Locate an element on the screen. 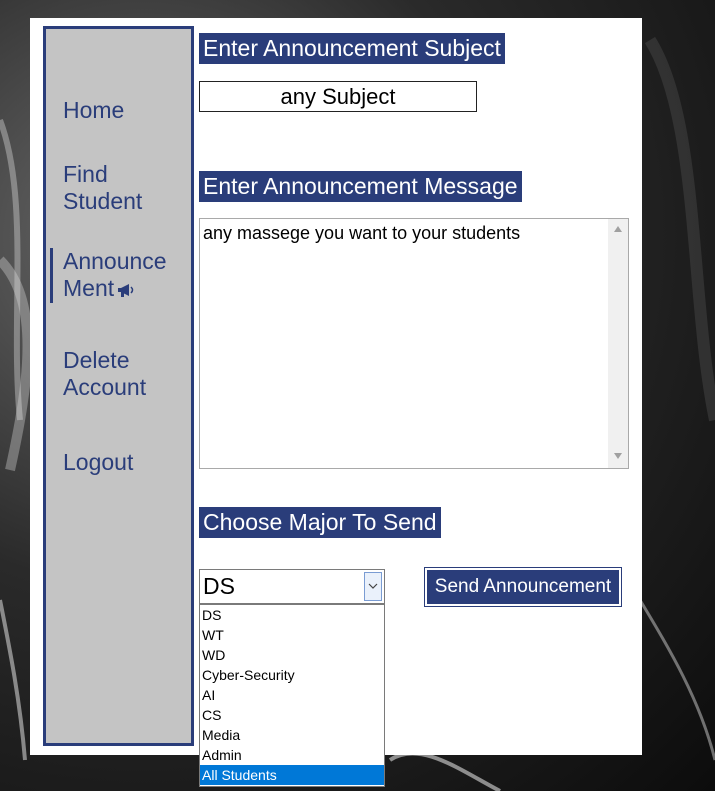 This screenshot has width=715, height=791. major-option: Admin is located at coordinates (292, 755).